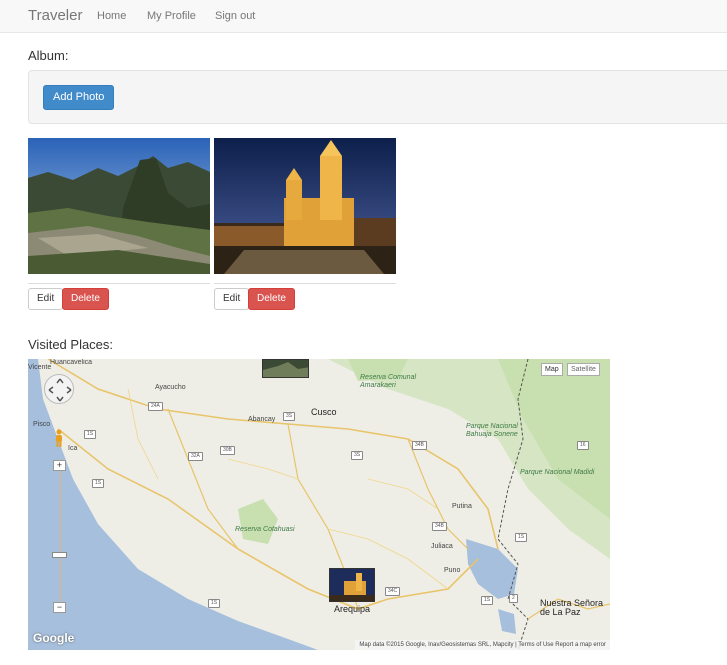  What do you see at coordinates (388, 381) in the screenshot?
I see `map-label-reserva-amarakaeri: Reserva Comunal Amarakaeri` at bounding box center [388, 381].